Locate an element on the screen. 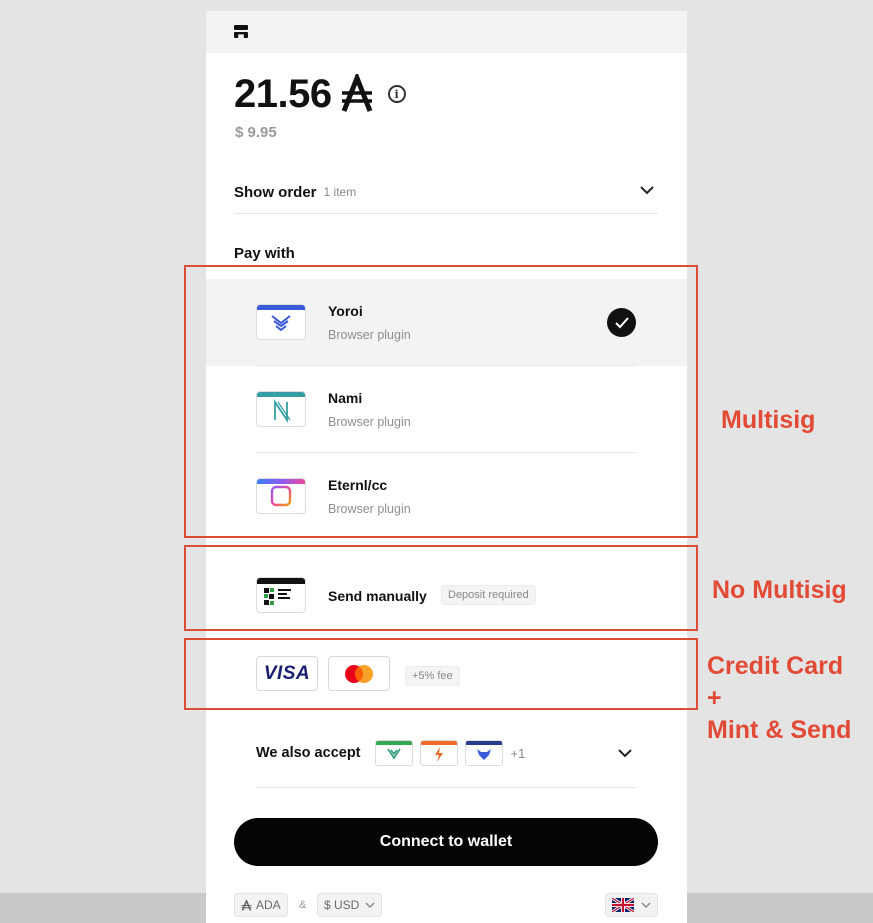 The width and height of the screenshot is (873, 923). fiat-currency-select: $ USD is located at coordinates (350, 905).